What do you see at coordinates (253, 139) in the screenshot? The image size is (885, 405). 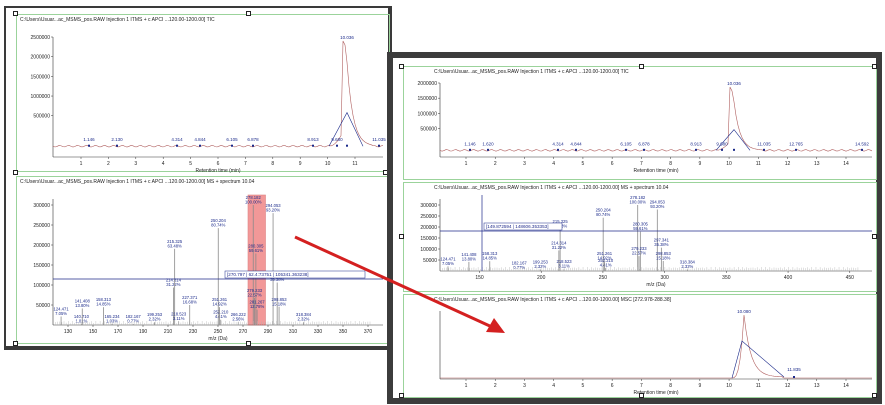 I see `peak-label: 6.878` at bounding box center [253, 139].